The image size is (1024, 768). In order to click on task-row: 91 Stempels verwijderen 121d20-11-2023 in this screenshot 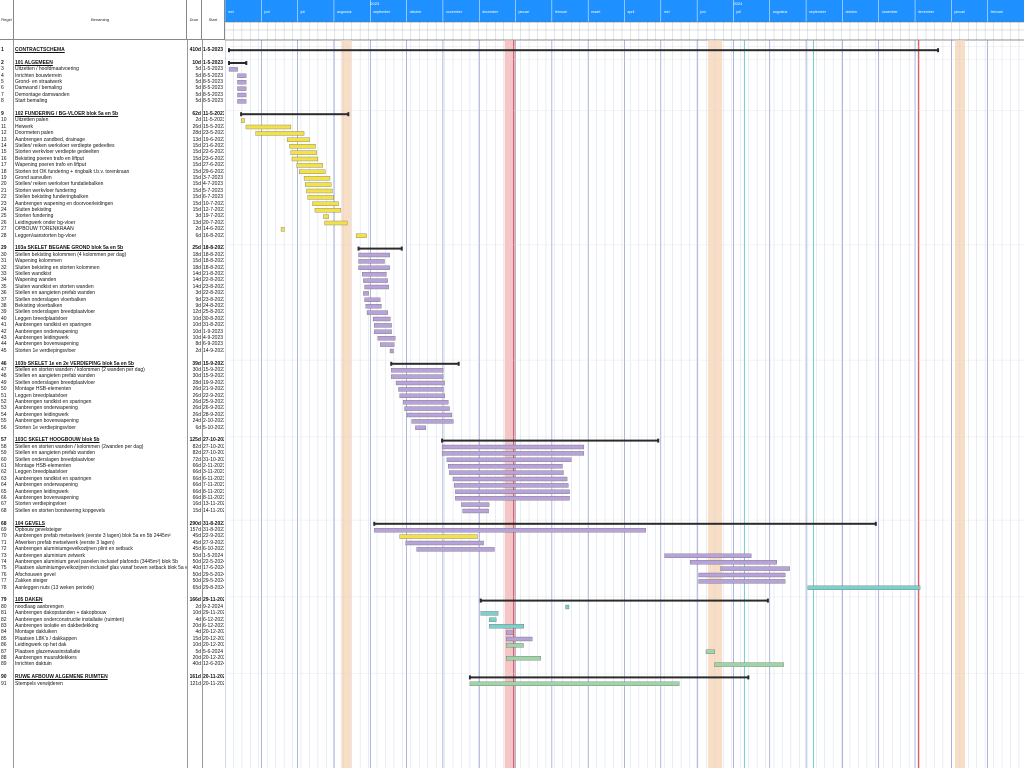, I will do `click(112, 684)`.